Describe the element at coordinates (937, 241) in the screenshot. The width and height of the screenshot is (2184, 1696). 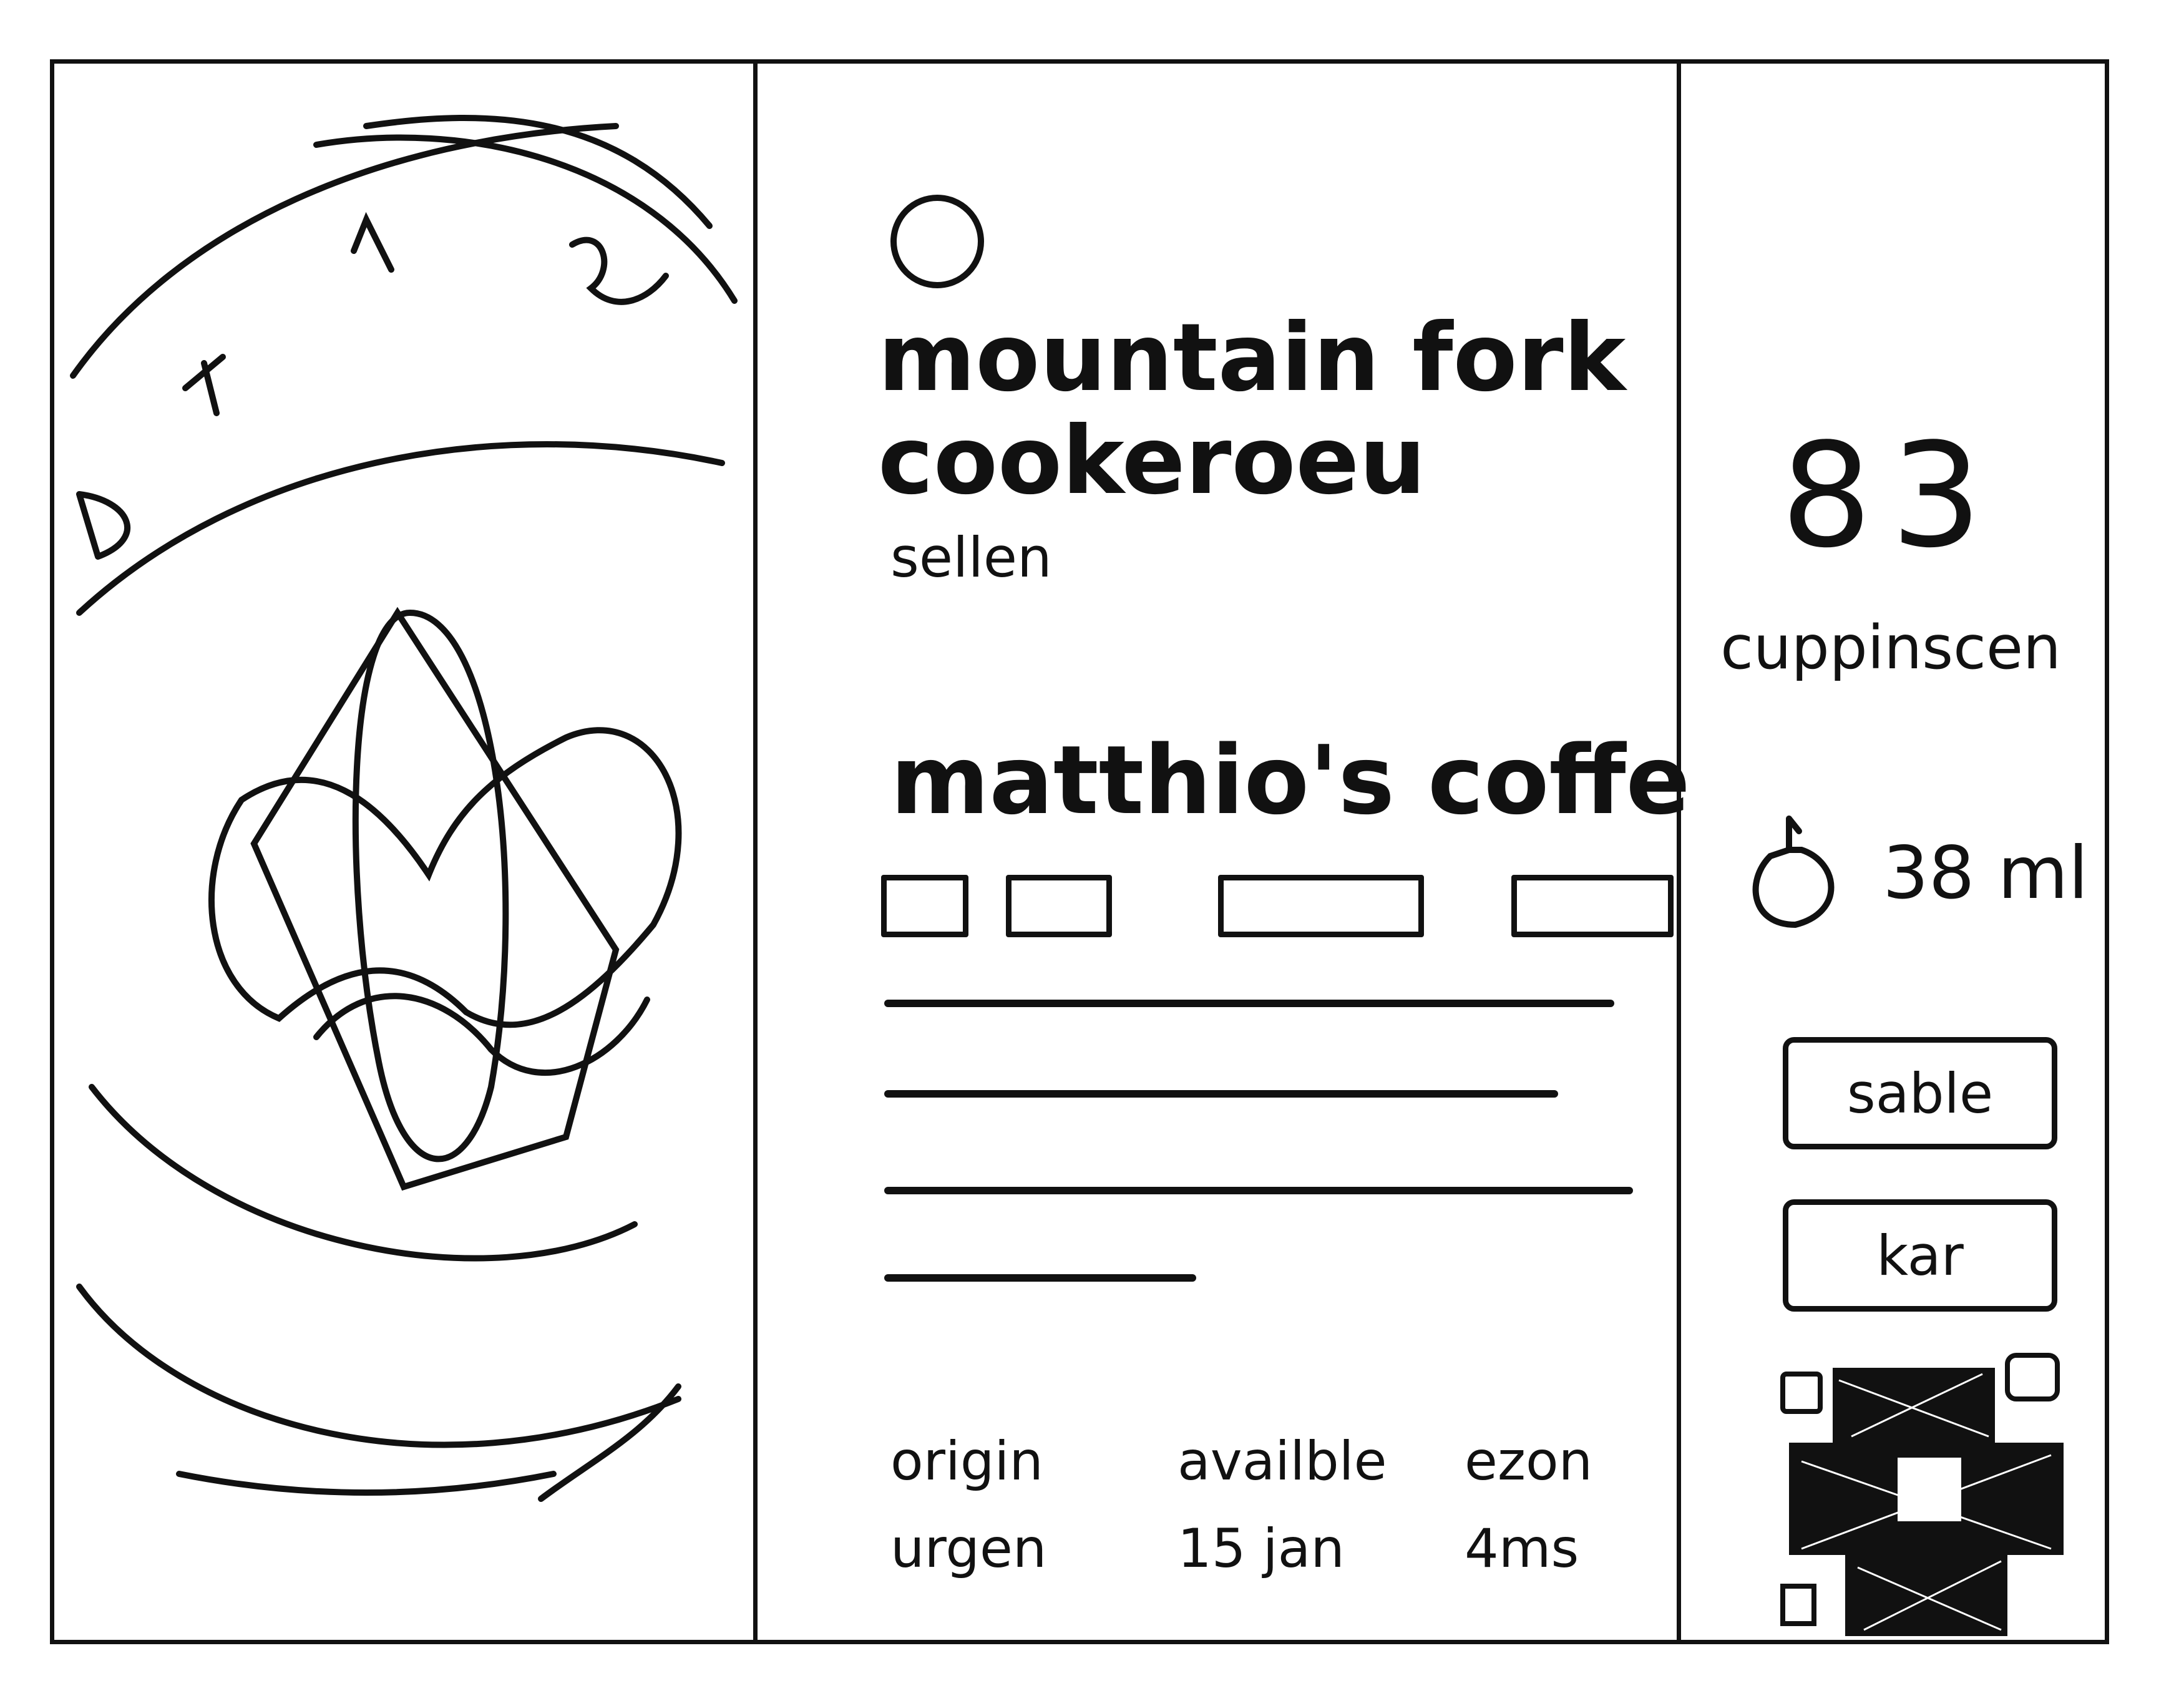
I see `roaster-logo` at that location.